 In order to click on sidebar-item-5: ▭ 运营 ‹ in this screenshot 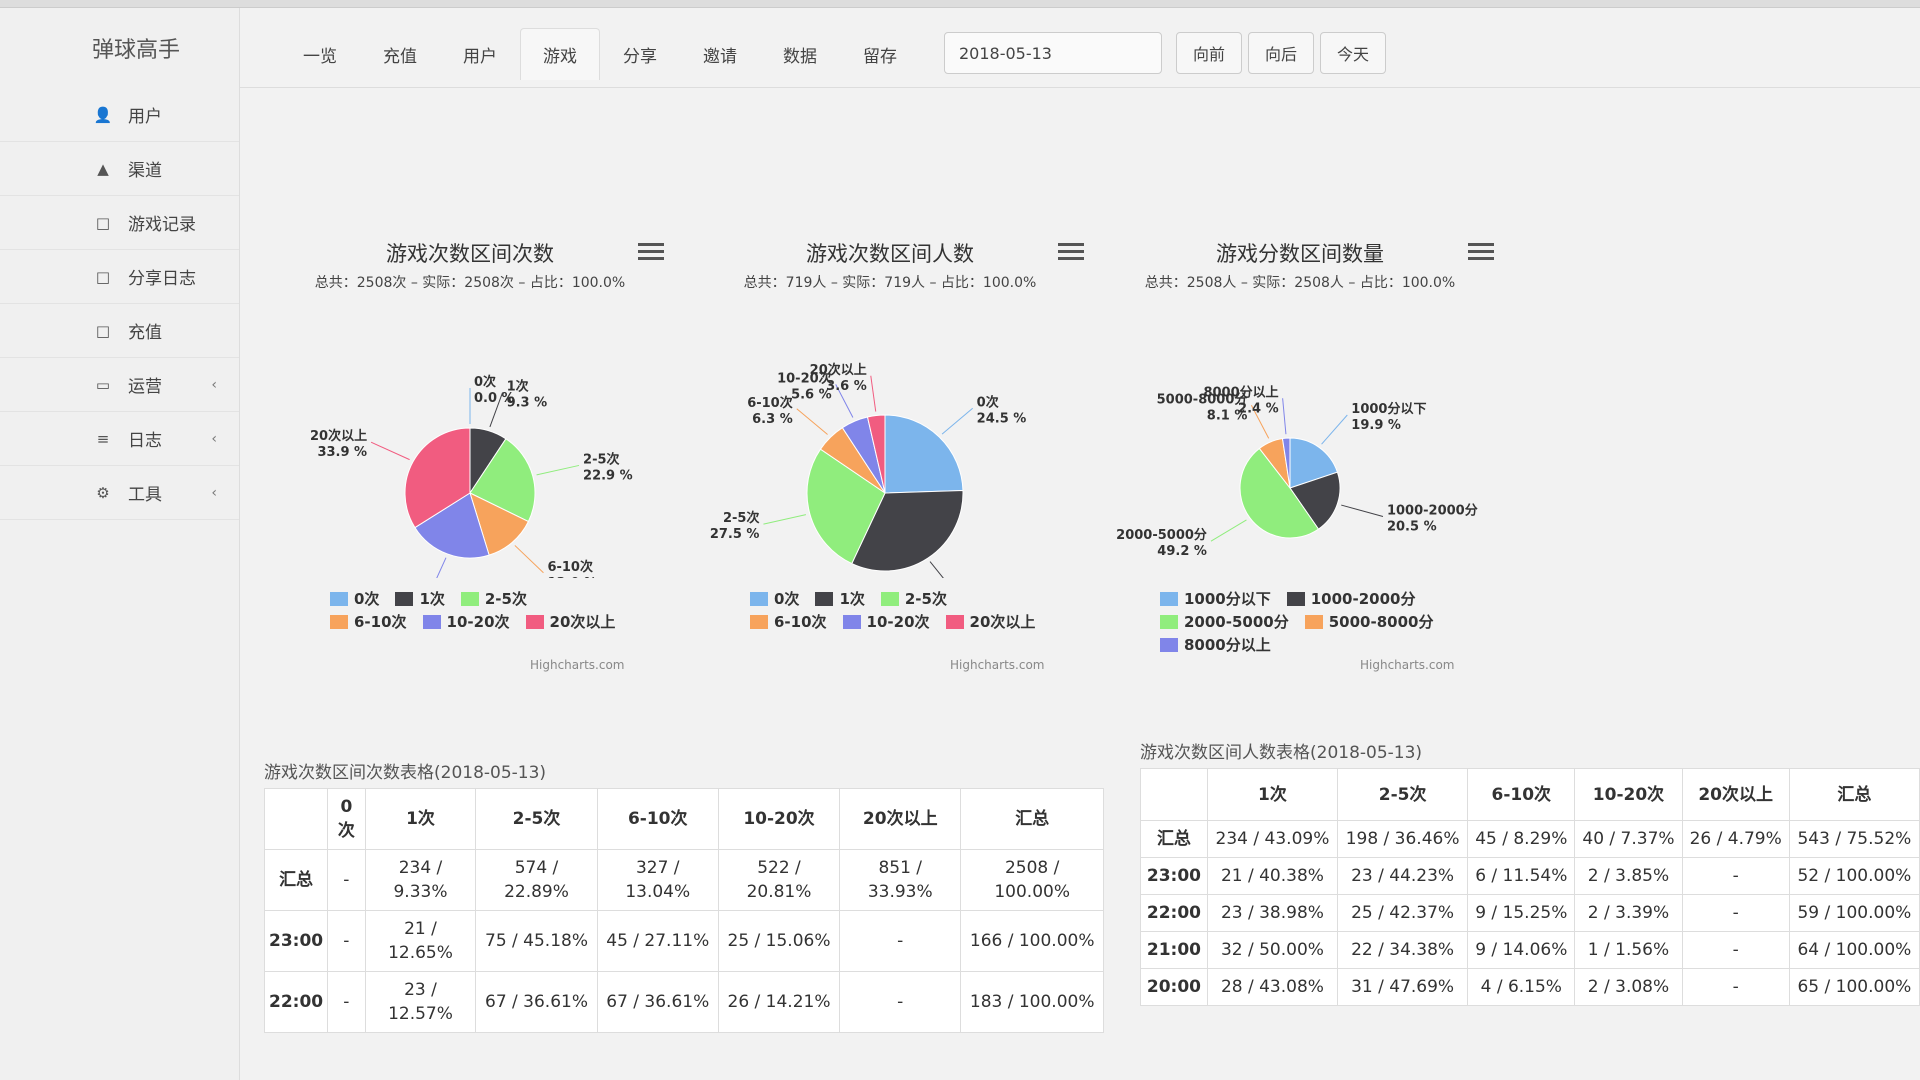, I will do `click(119, 385)`.